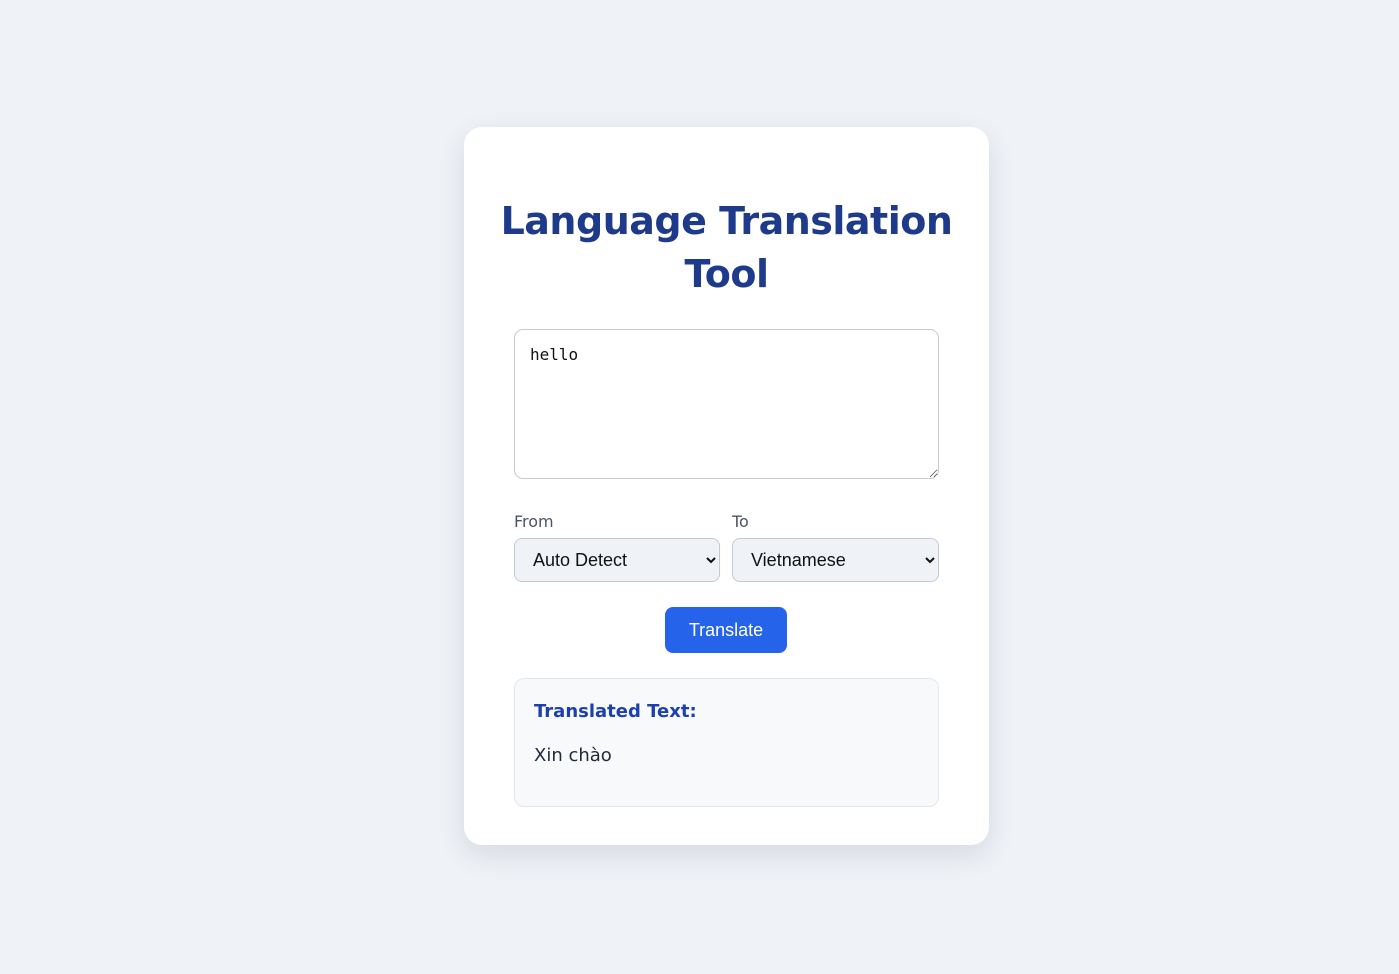 The width and height of the screenshot is (1399, 974). Describe the element at coordinates (726, 404) in the screenshot. I see `source-text-input: hello` at that location.